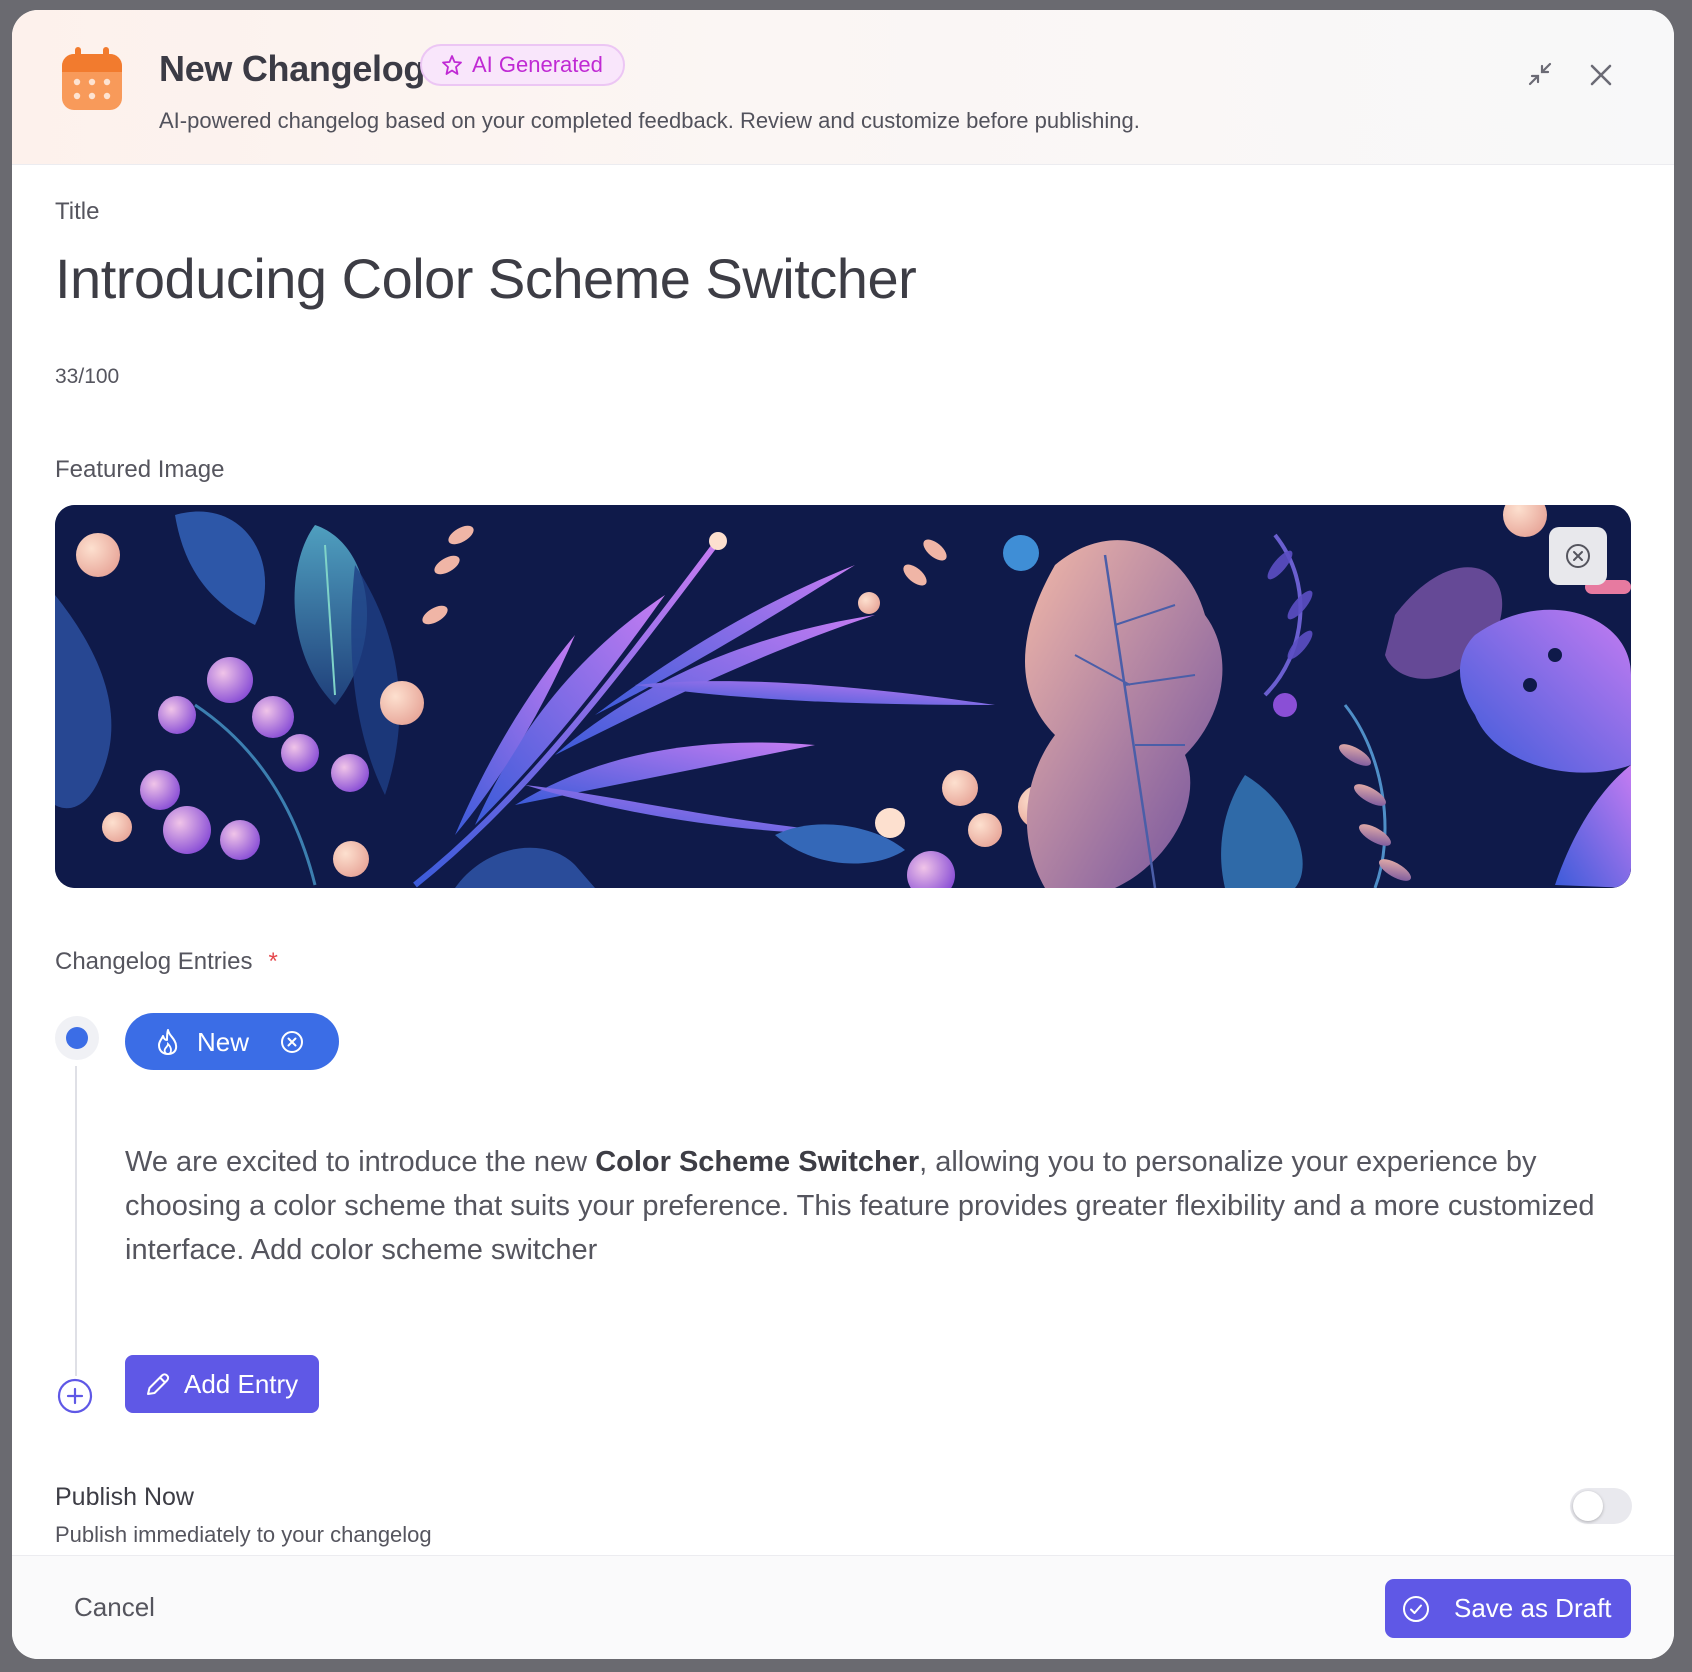 Image resolution: width=1692 pixels, height=1672 pixels. I want to click on title-label: Title, so click(77, 211).